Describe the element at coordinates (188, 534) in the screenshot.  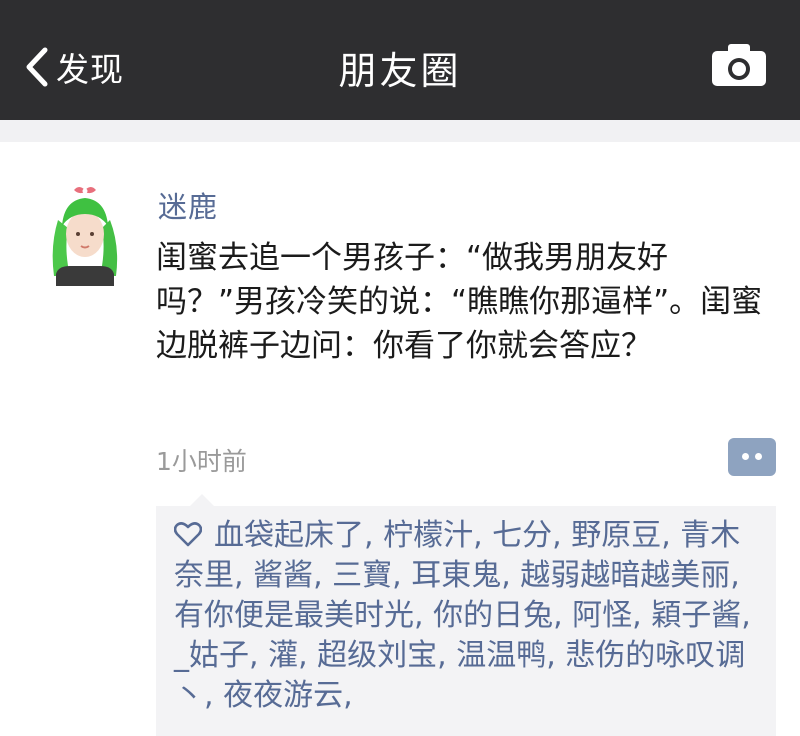
I see `heart-outline-icon` at that location.